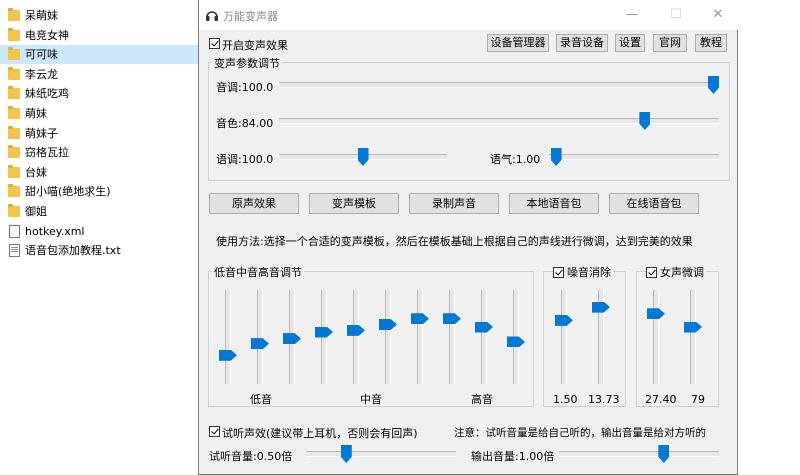 This screenshot has height=475, width=800. I want to click on listen-volume-label: 试听音量:0.50倍, so click(251, 456).